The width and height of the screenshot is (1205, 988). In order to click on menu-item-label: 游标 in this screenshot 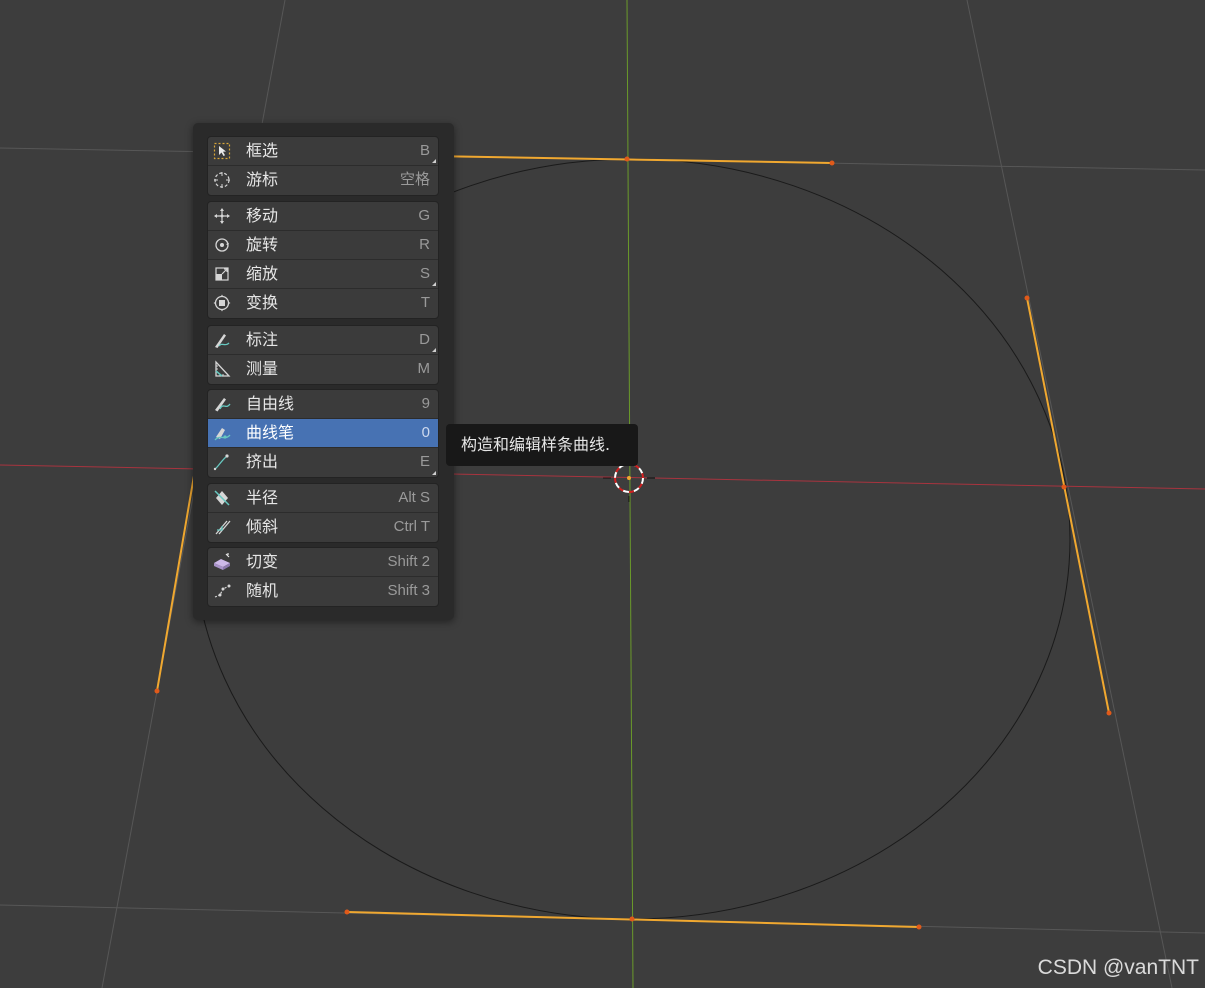, I will do `click(262, 179)`.